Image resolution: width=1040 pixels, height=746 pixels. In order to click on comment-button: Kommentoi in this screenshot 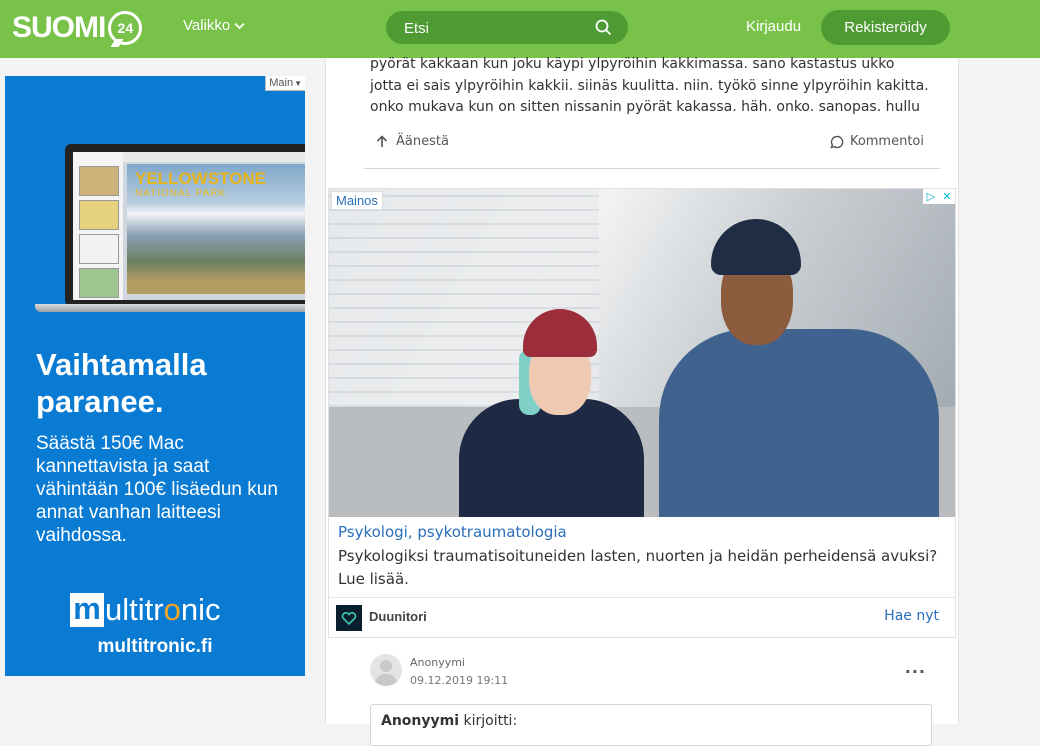, I will do `click(877, 141)`.